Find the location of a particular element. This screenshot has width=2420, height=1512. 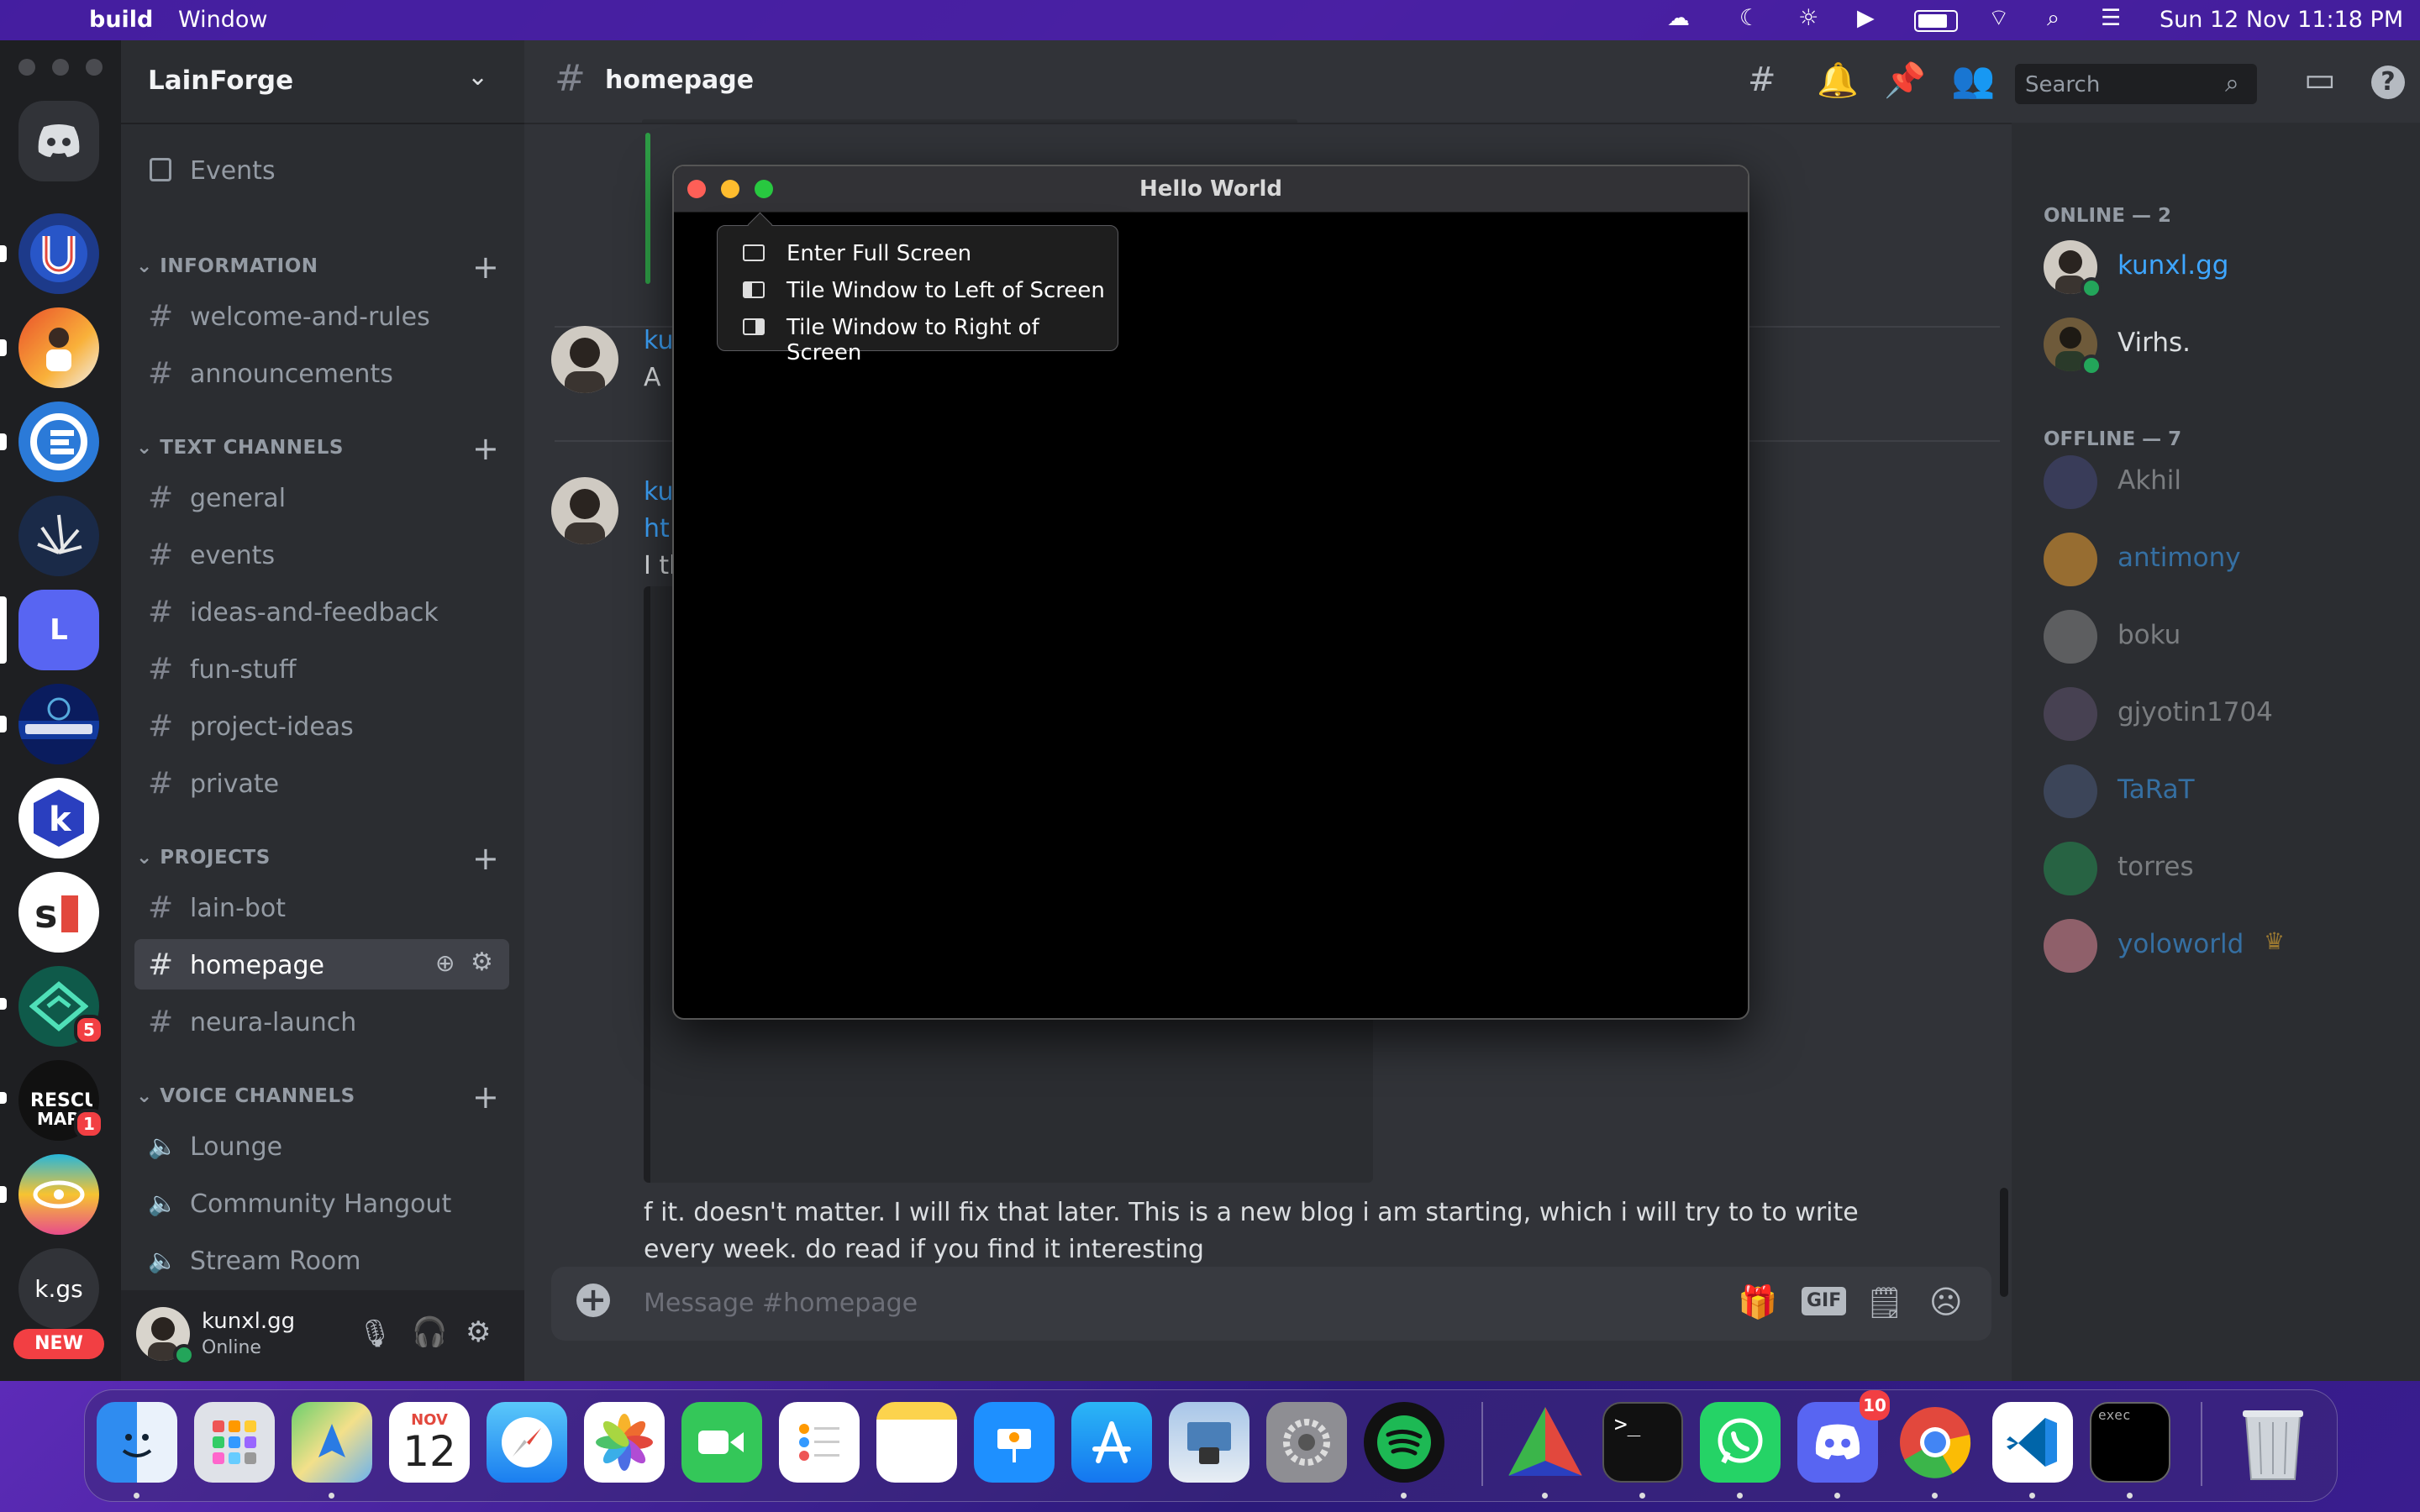

search-input: Search is located at coordinates (2062, 84).